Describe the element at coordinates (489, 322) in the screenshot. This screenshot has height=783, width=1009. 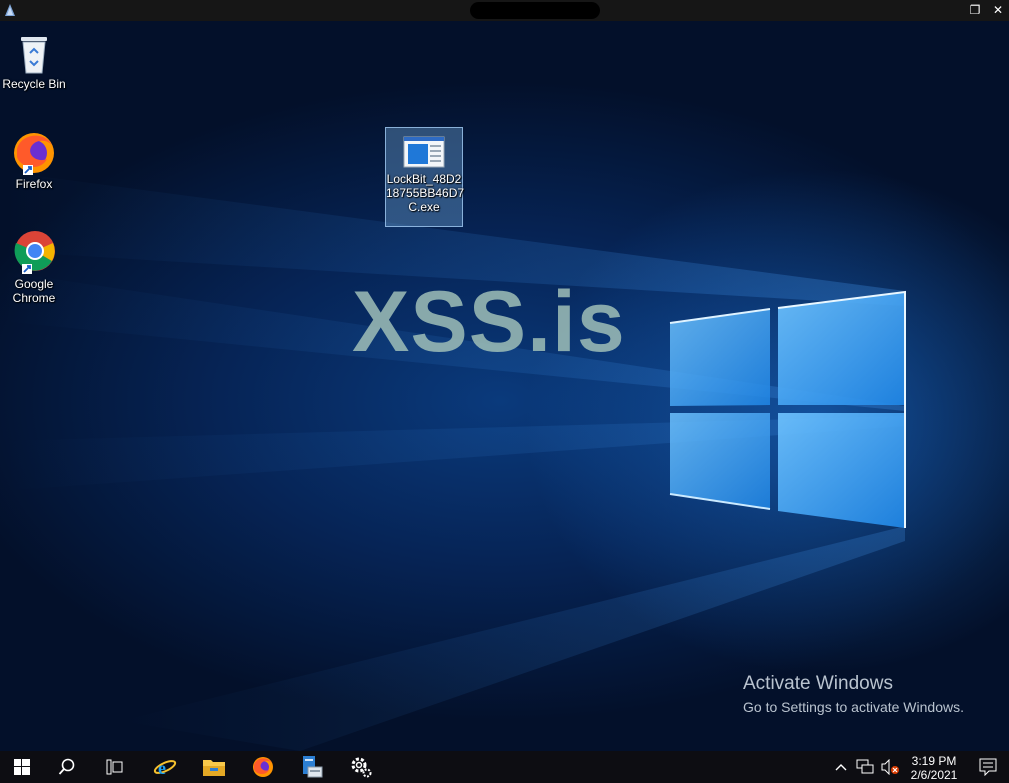
I see `xss-watermark: XSS.is` at that location.